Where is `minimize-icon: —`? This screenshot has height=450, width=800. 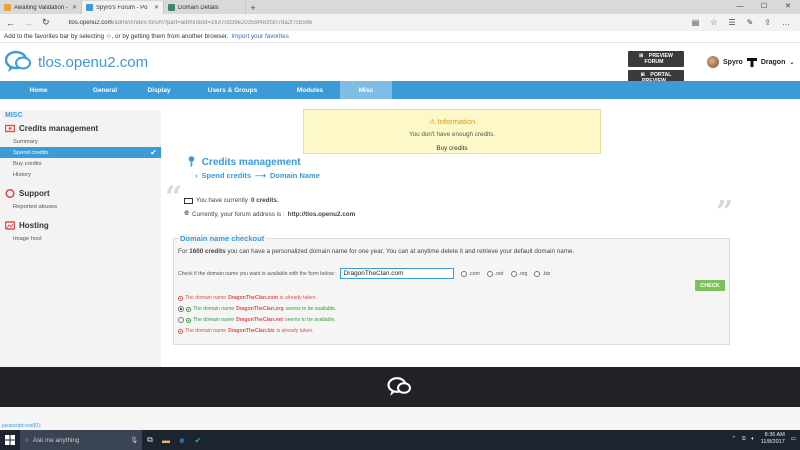
minimize-icon: — is located at coordinates (740, 6).